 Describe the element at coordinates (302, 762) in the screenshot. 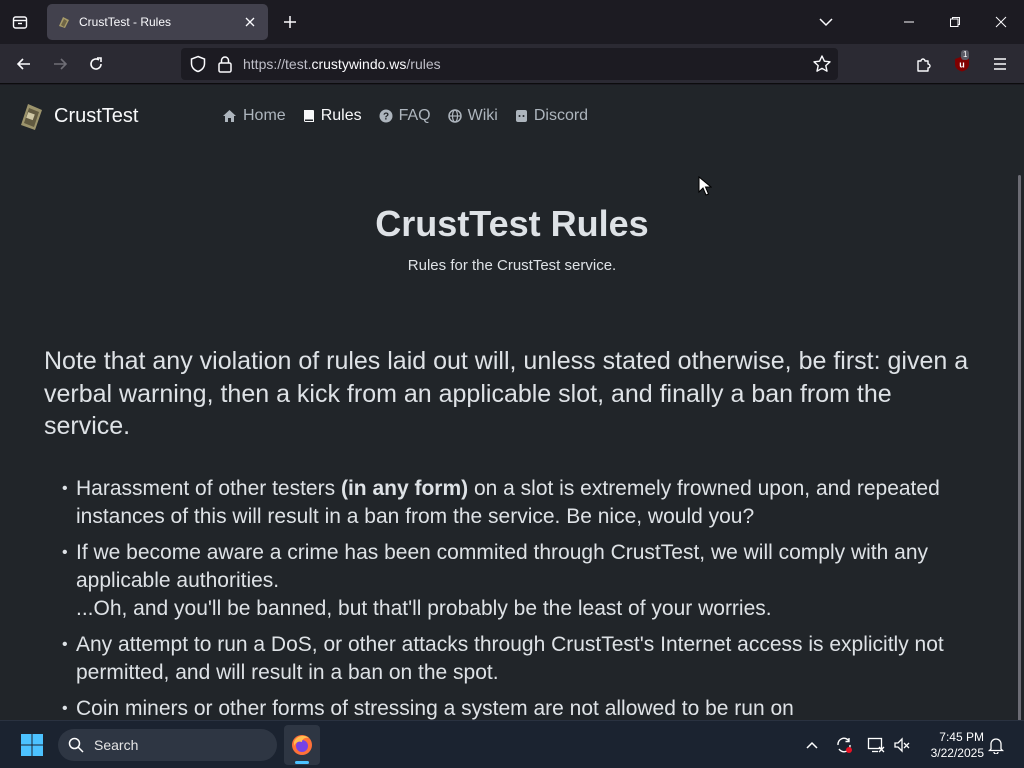

I see `active-app-indicator` at that location.